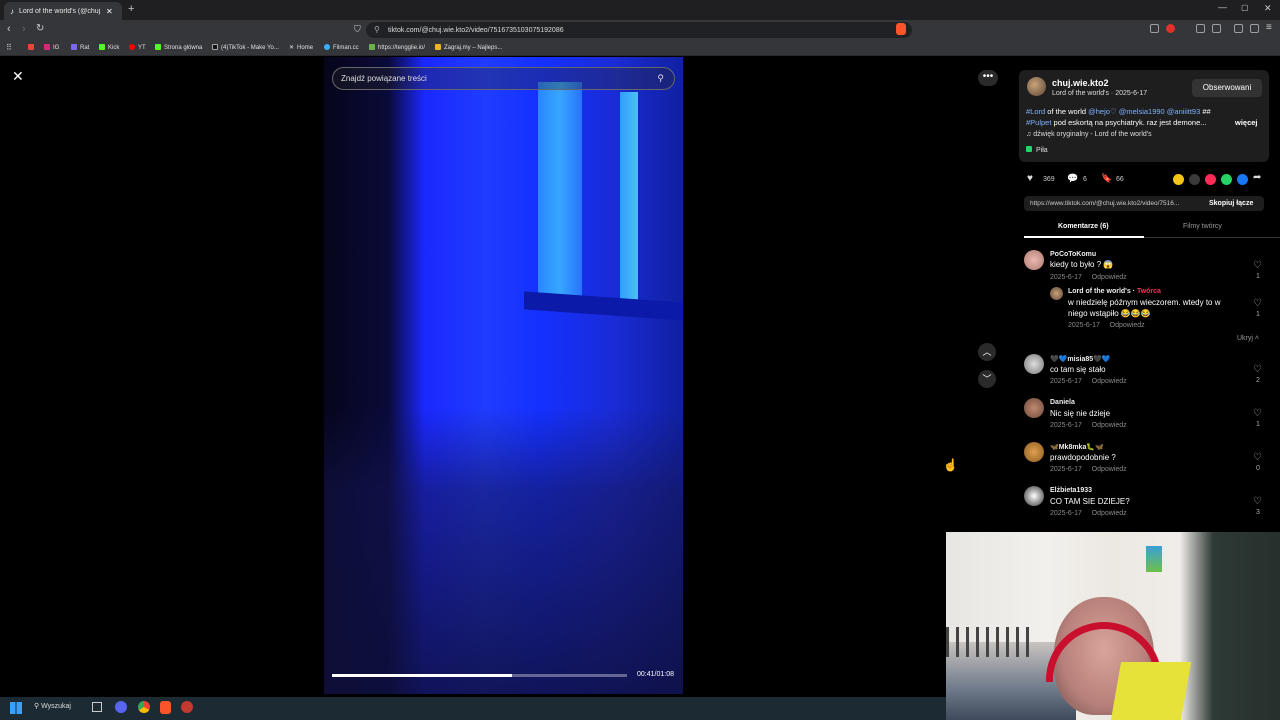 This screenshot has height=720, width=1280. Describe the element at coordinates (32, 47) in the screenshot. I see `bookmark-mail` at that location.